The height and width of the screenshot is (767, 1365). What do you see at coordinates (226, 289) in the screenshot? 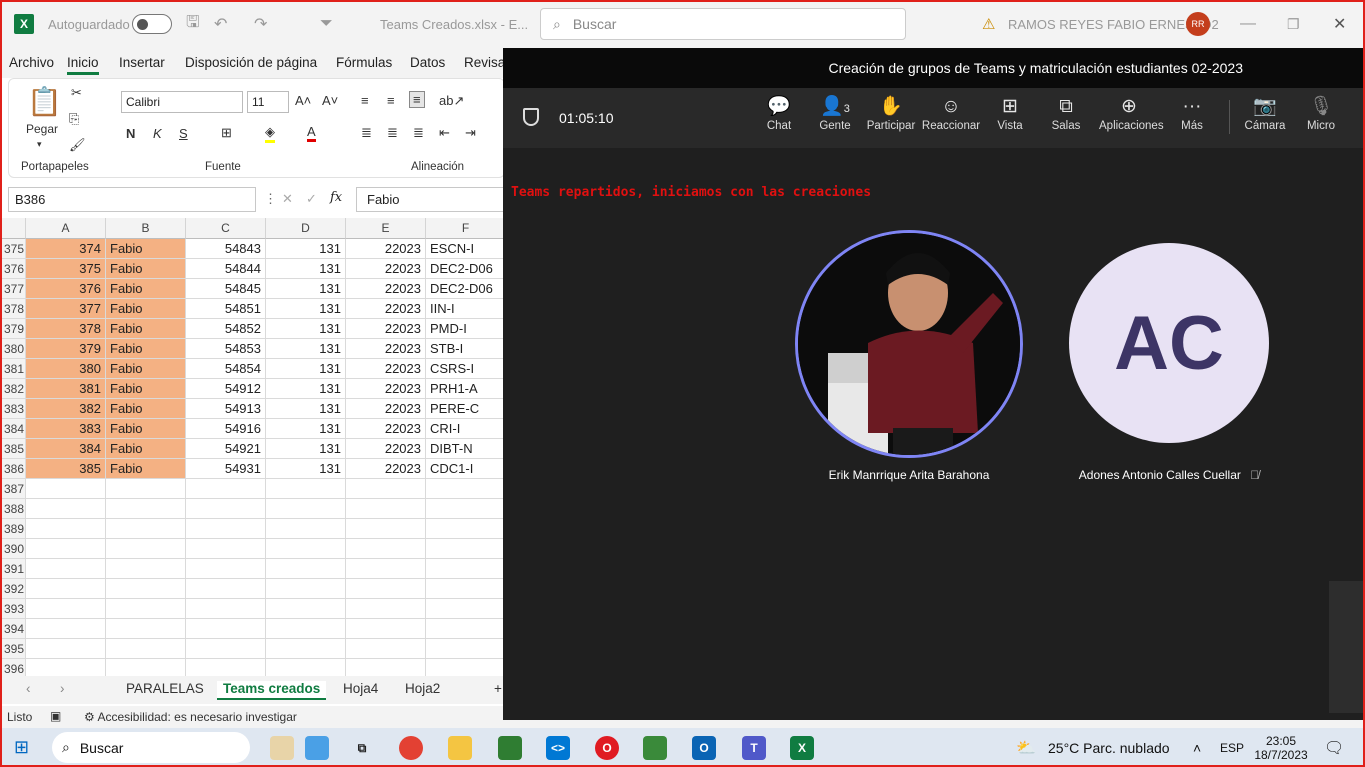
I see `table-cell: 54845` at bounding box center [226, 289].